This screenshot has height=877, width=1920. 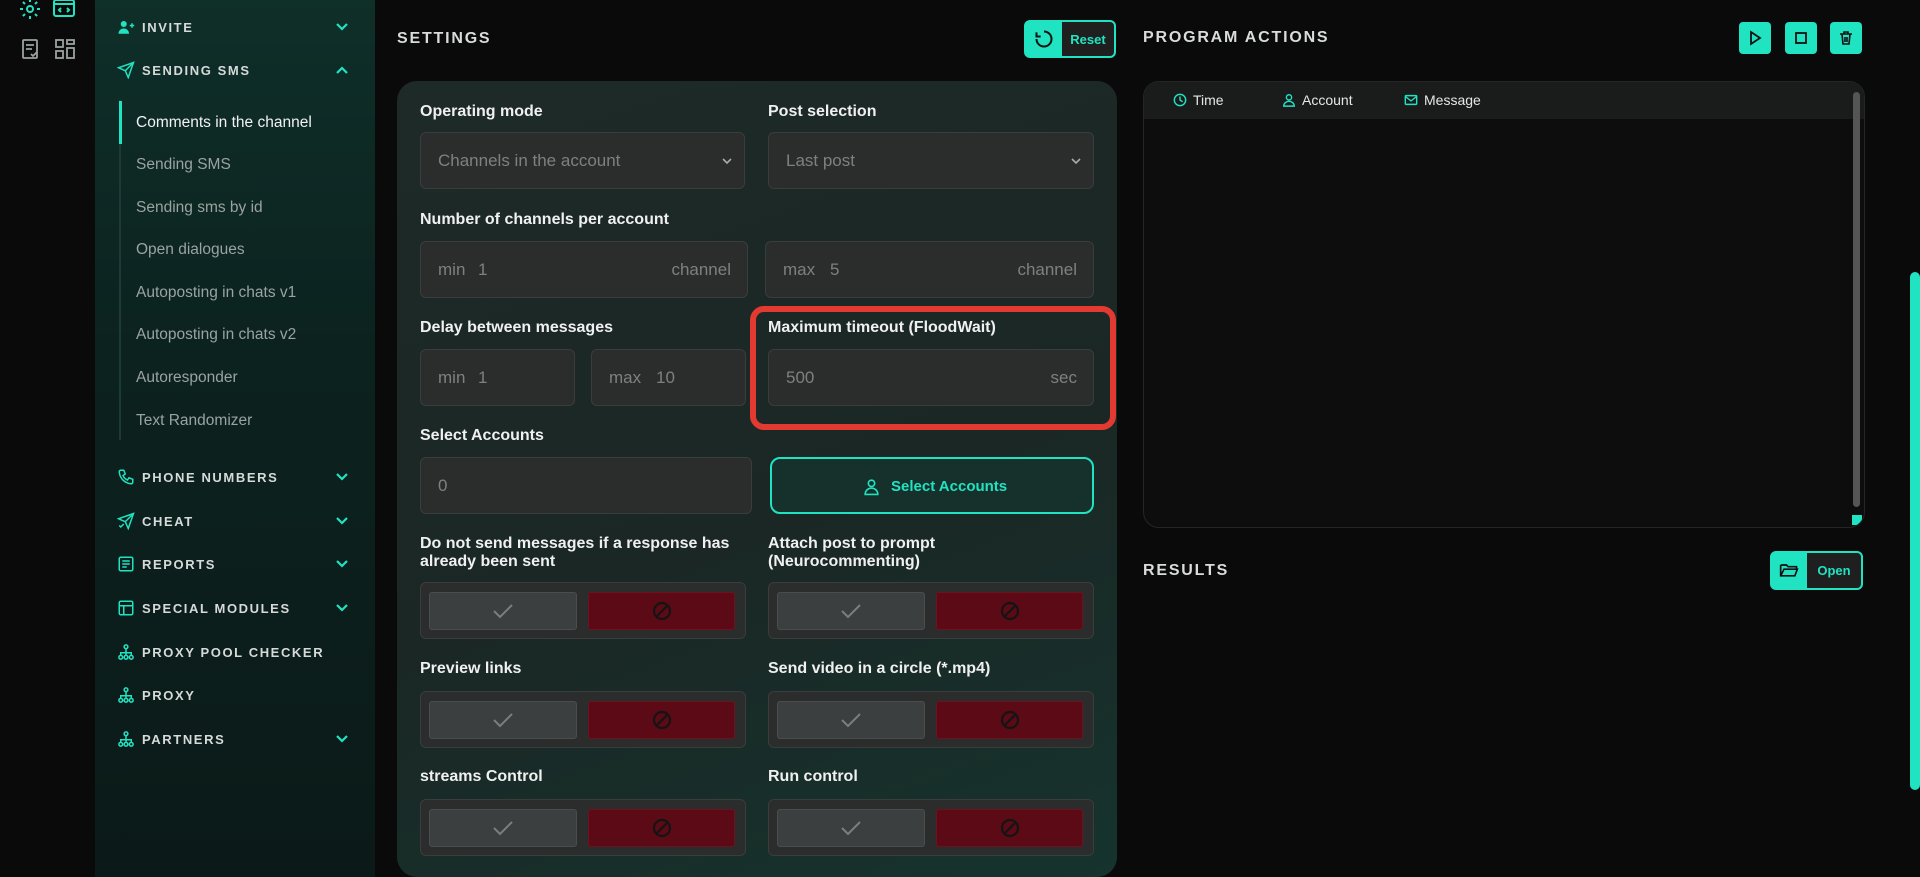 I want to click on paper-plane-icon, so click(x=126, y=70).